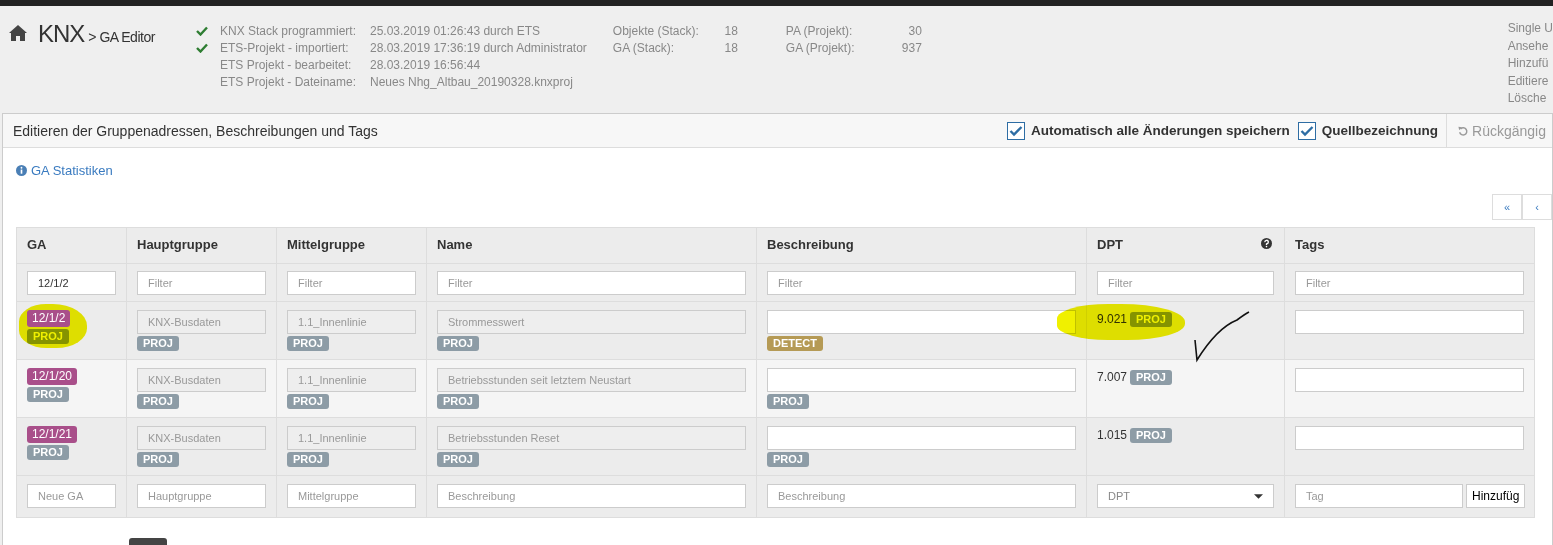 Image resolution: width=1553 pixels, height=545 pixels. Describe the element at coordinates (71, 496) in the screenshot. I see `new-entry-field: Neue GA` at that location.